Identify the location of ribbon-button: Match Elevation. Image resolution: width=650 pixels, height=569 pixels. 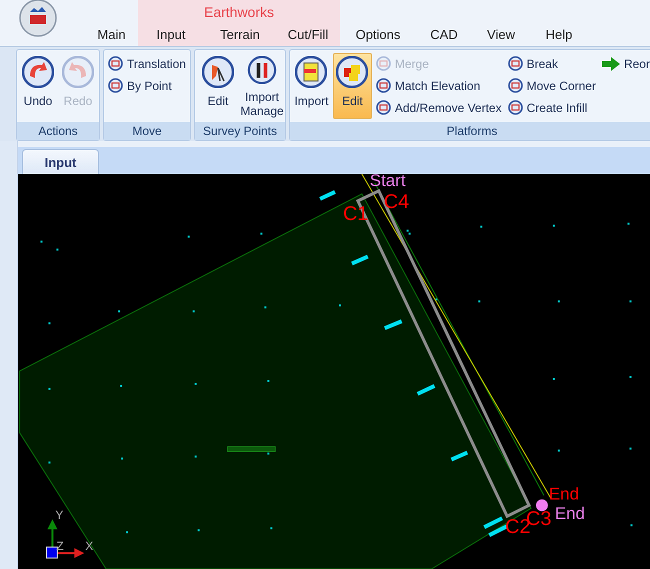
(439, 85).